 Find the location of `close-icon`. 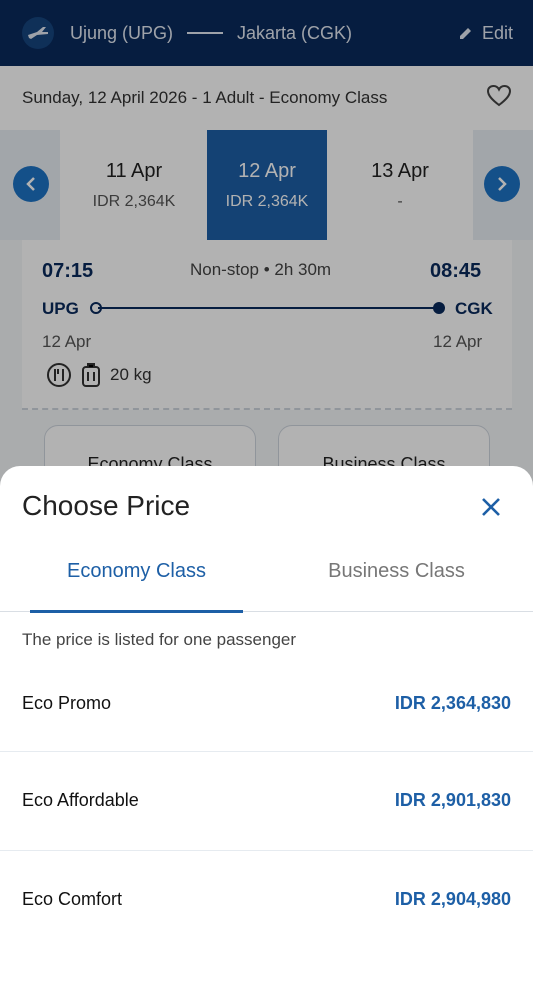

close-icon is located at coordinates (491, 507).